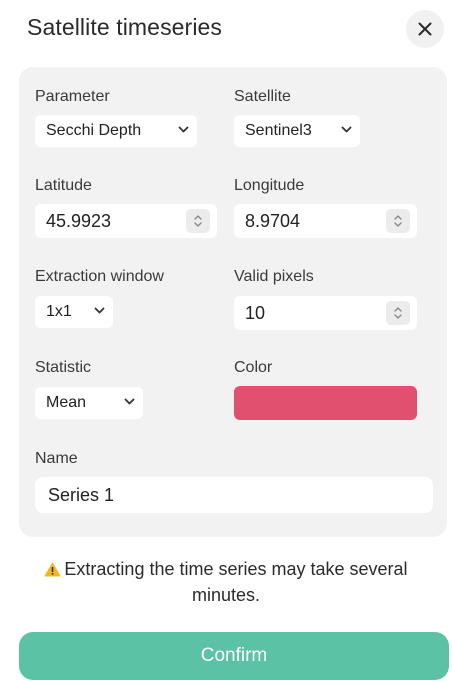  I want to click on warning-icon, so click(52, 569).